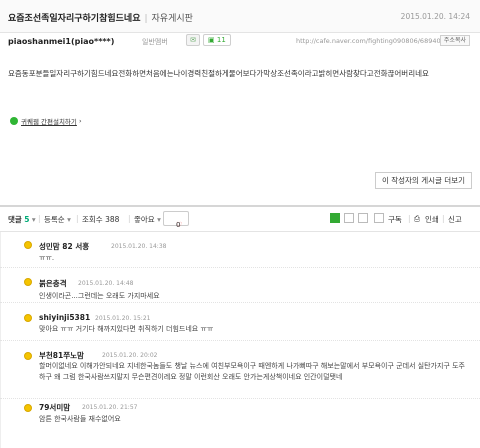 The width and height of the screenshot is (480, 448). I want to click on views-count: 388, so click(112, 219).